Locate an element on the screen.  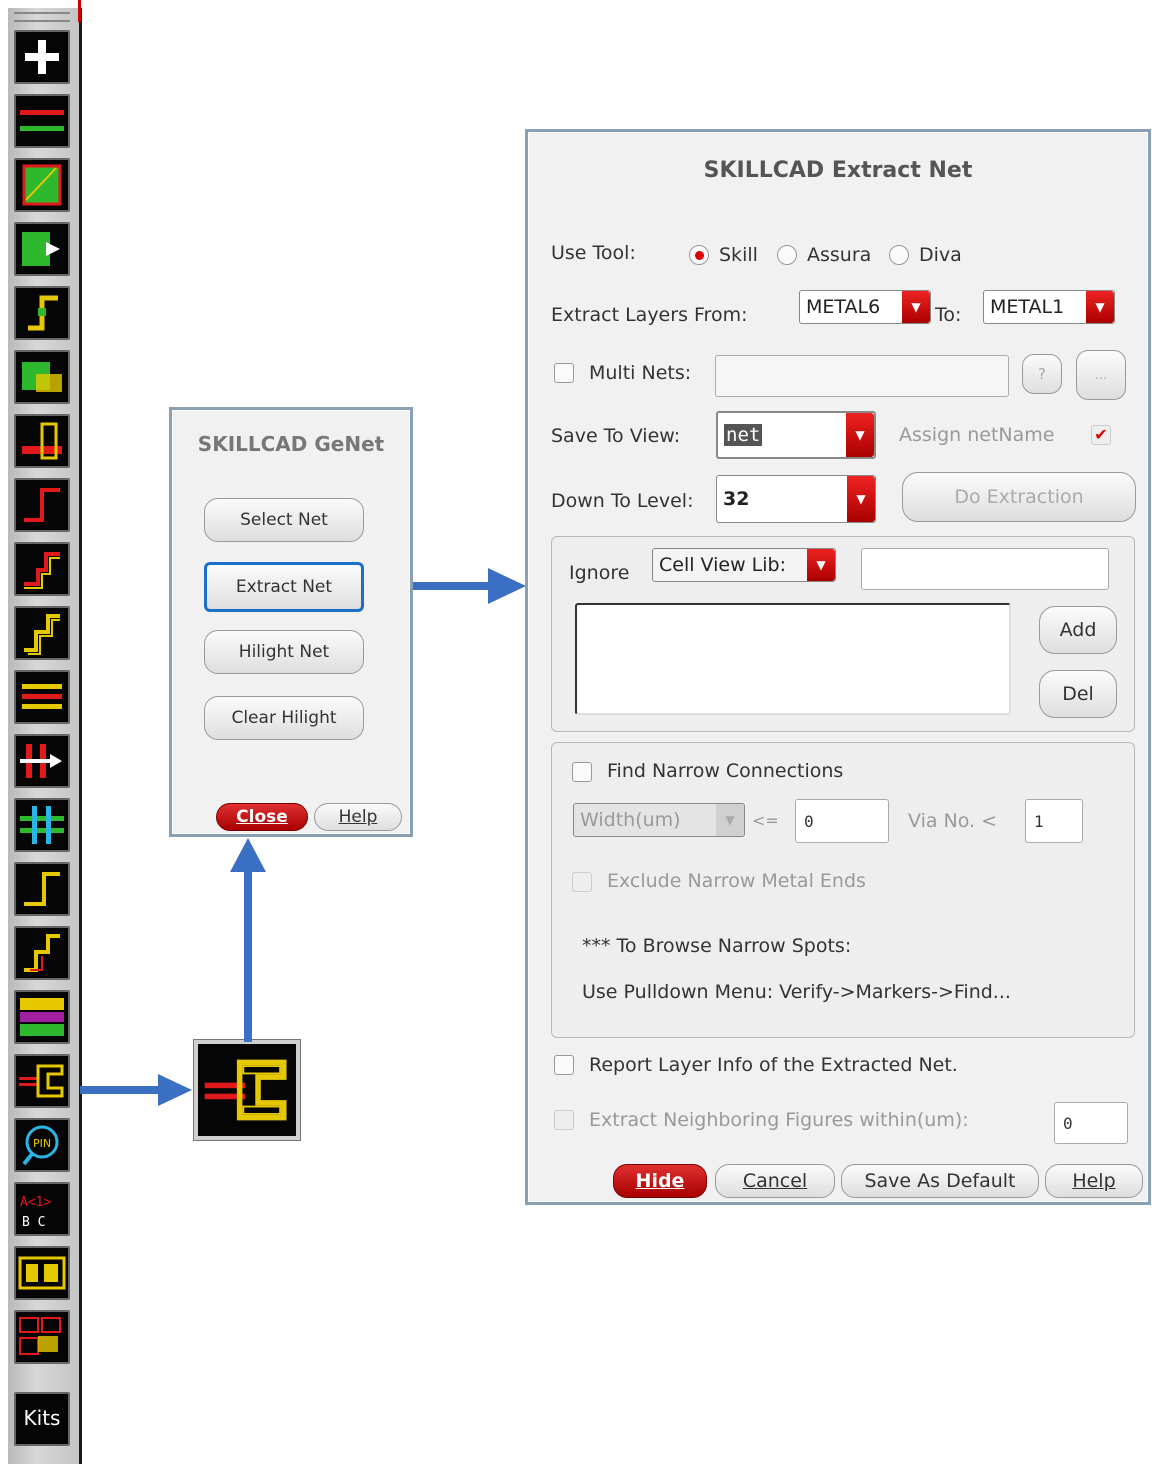
bus-route-icon is located at coordinates (42, 696).